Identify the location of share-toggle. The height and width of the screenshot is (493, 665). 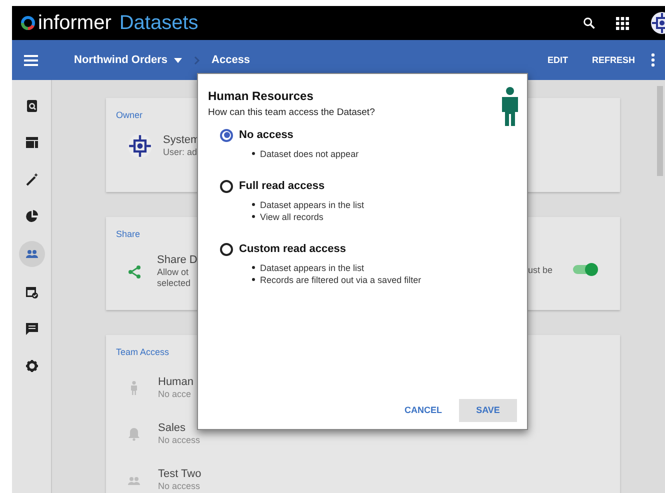
(585, 269).